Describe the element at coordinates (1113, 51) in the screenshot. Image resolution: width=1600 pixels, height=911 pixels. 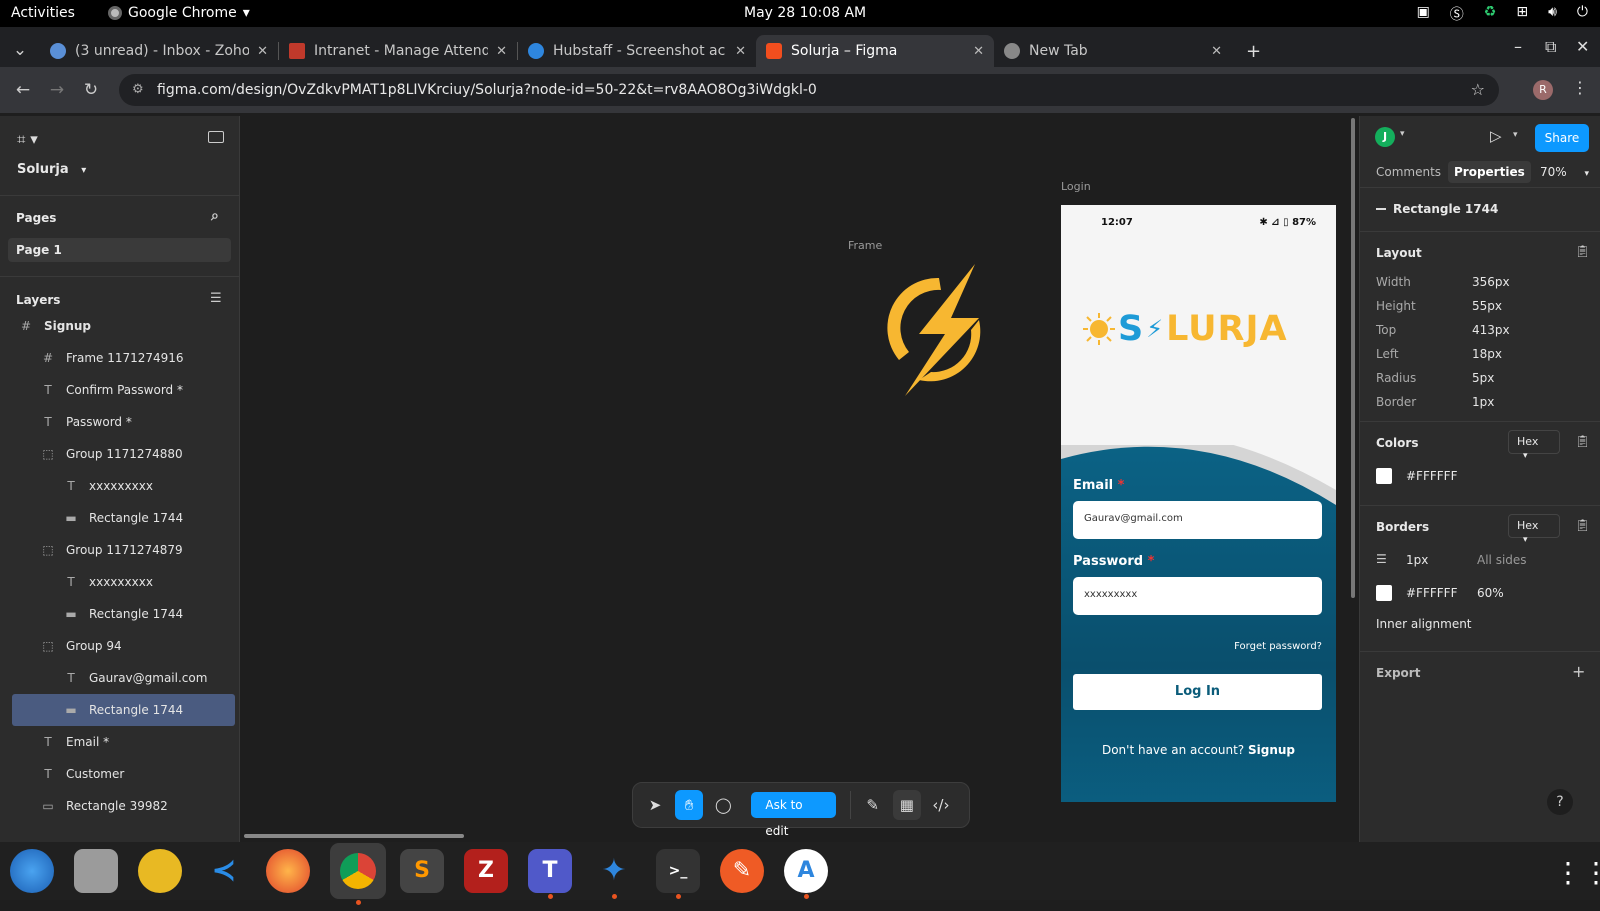
I see `tab-new-tab: New Tab ✕` at that location.